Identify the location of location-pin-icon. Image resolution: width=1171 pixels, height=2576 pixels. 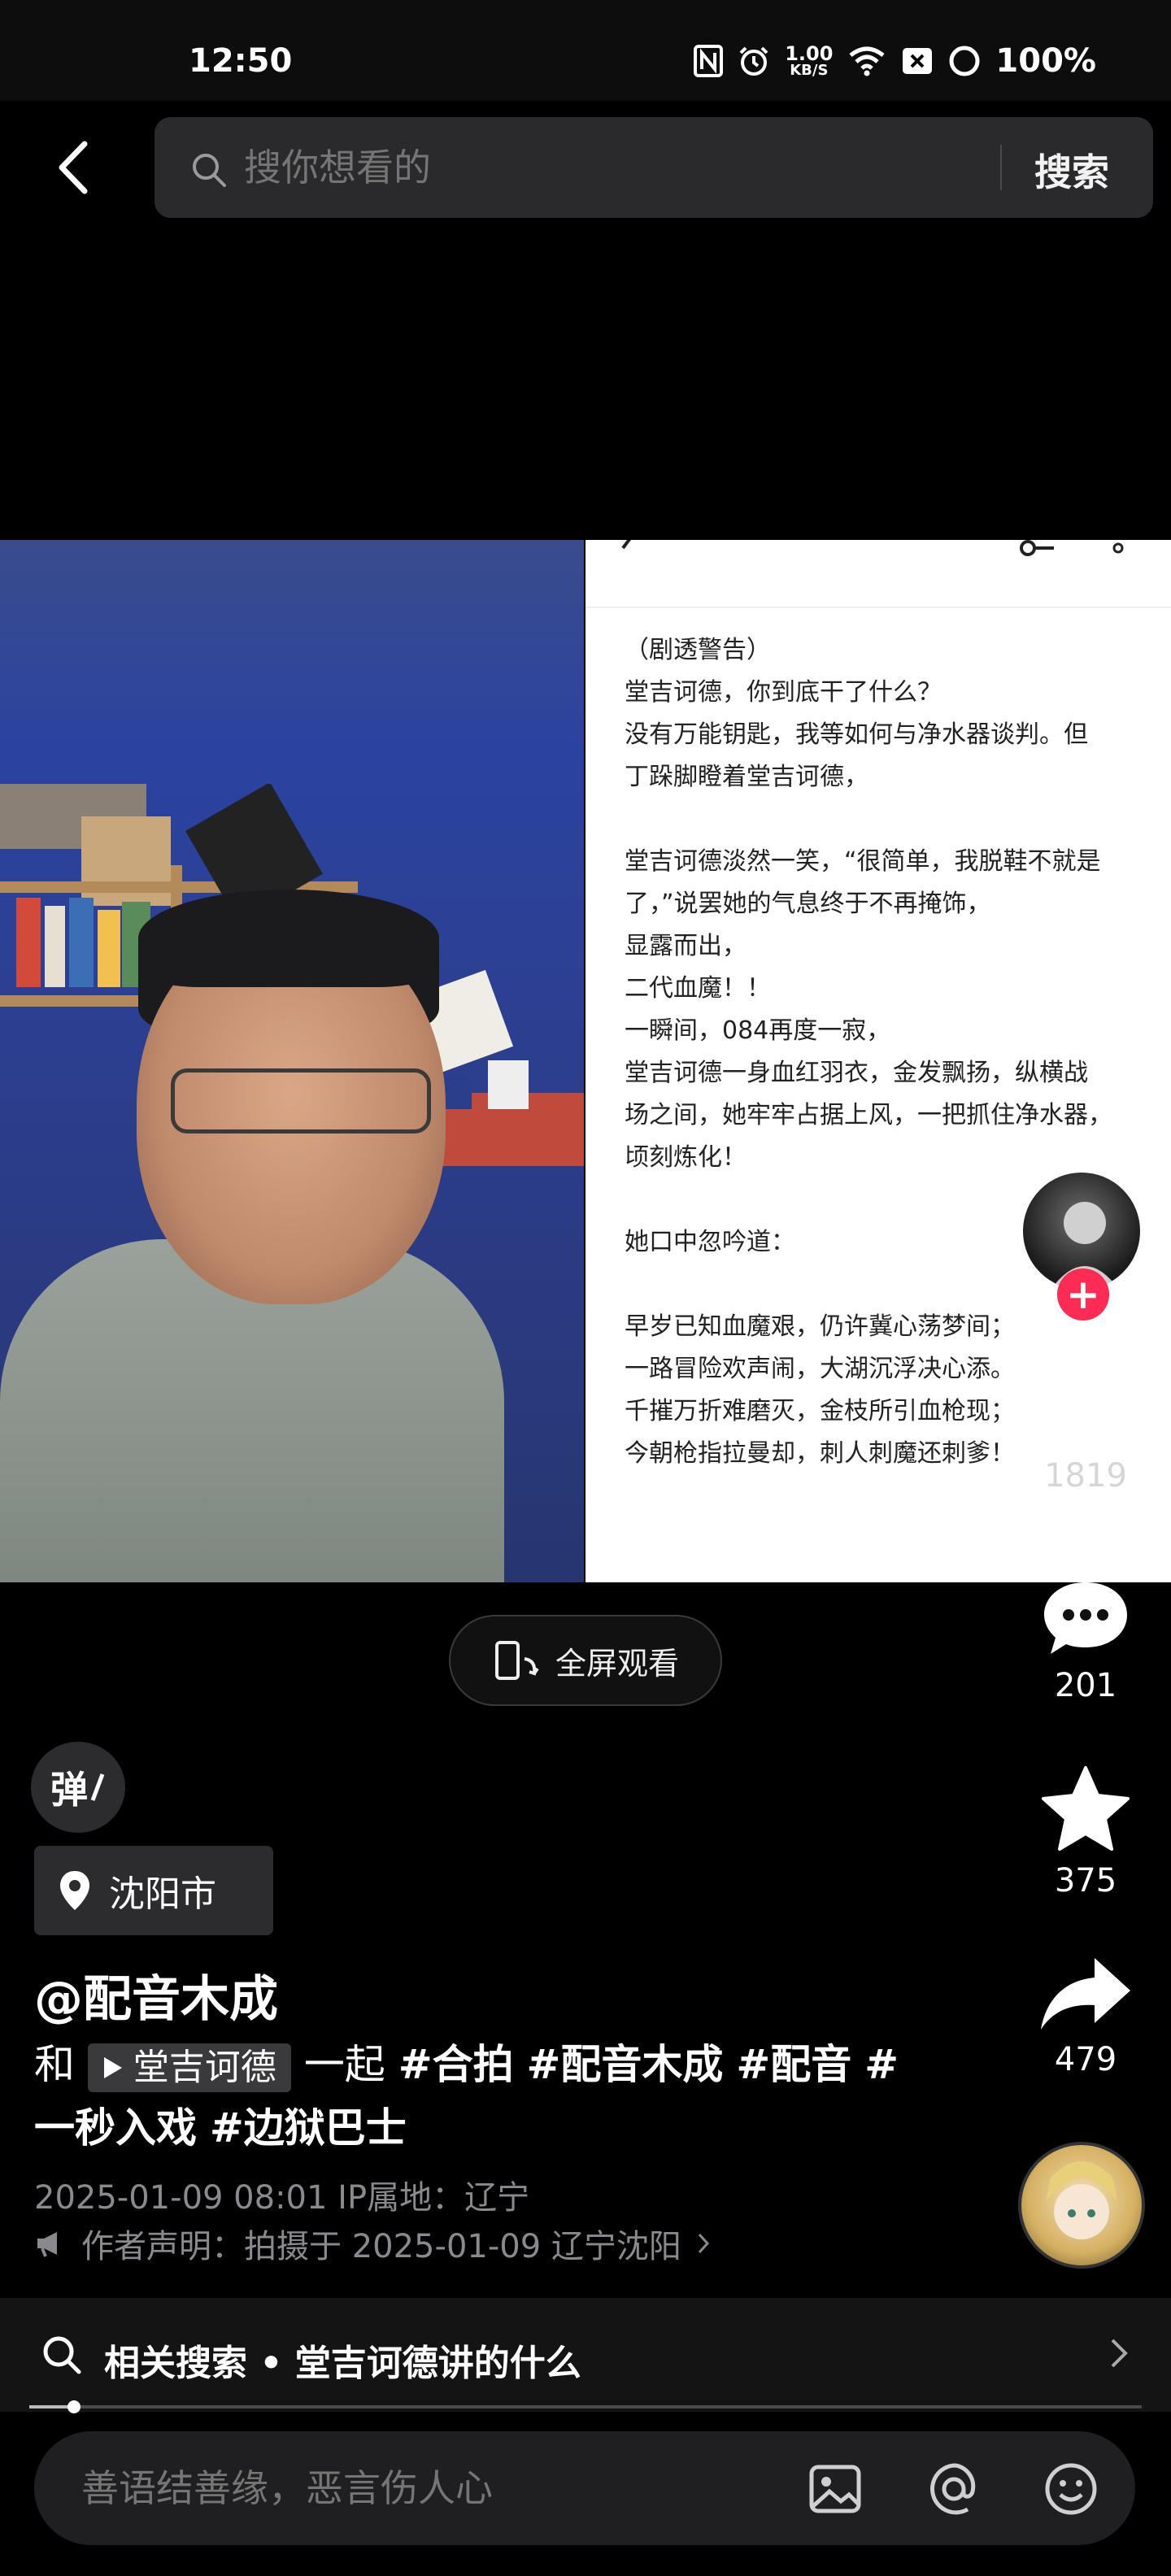
(74, 1891).